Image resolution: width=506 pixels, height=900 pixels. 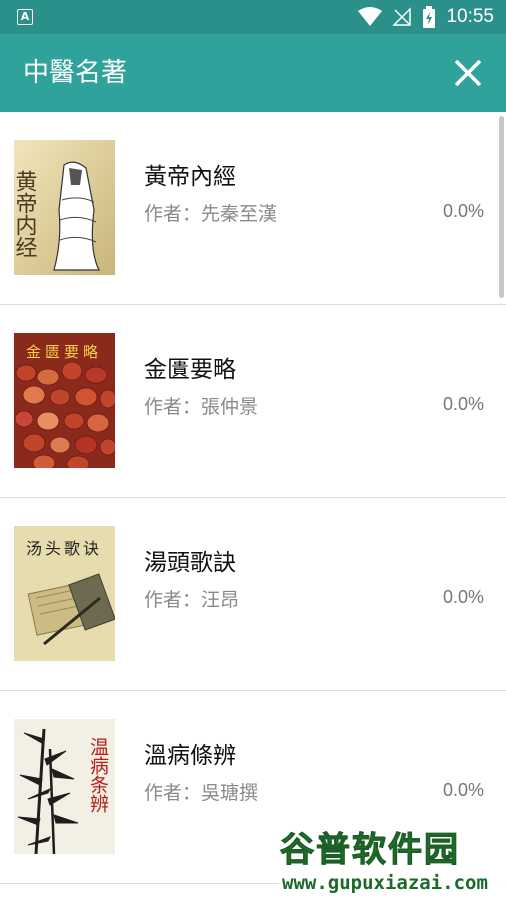 I want to click on status-icons: 10:55, so click(x=426, y=17).